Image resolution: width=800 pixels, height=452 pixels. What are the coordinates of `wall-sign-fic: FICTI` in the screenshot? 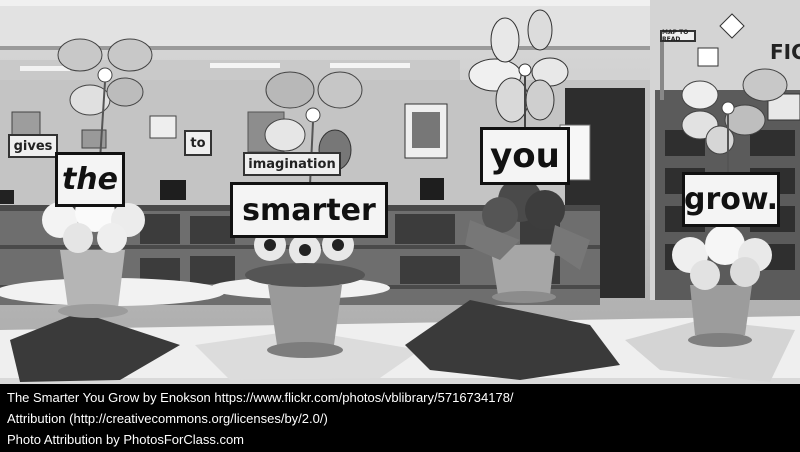 It's located at (785, 52).